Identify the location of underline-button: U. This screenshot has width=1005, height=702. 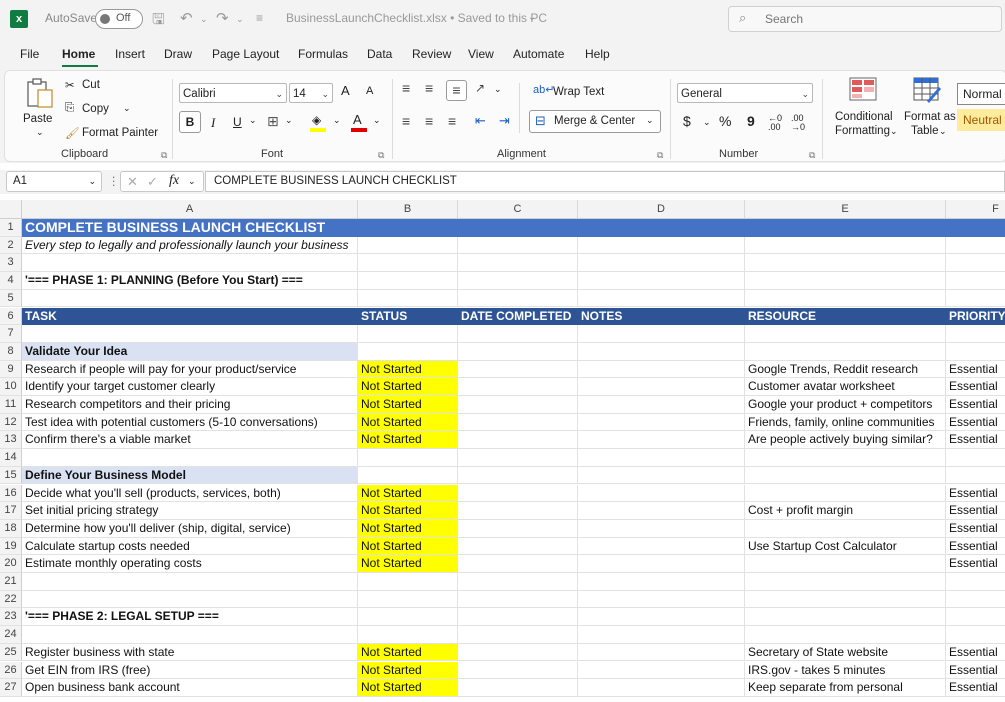
(237, 122).